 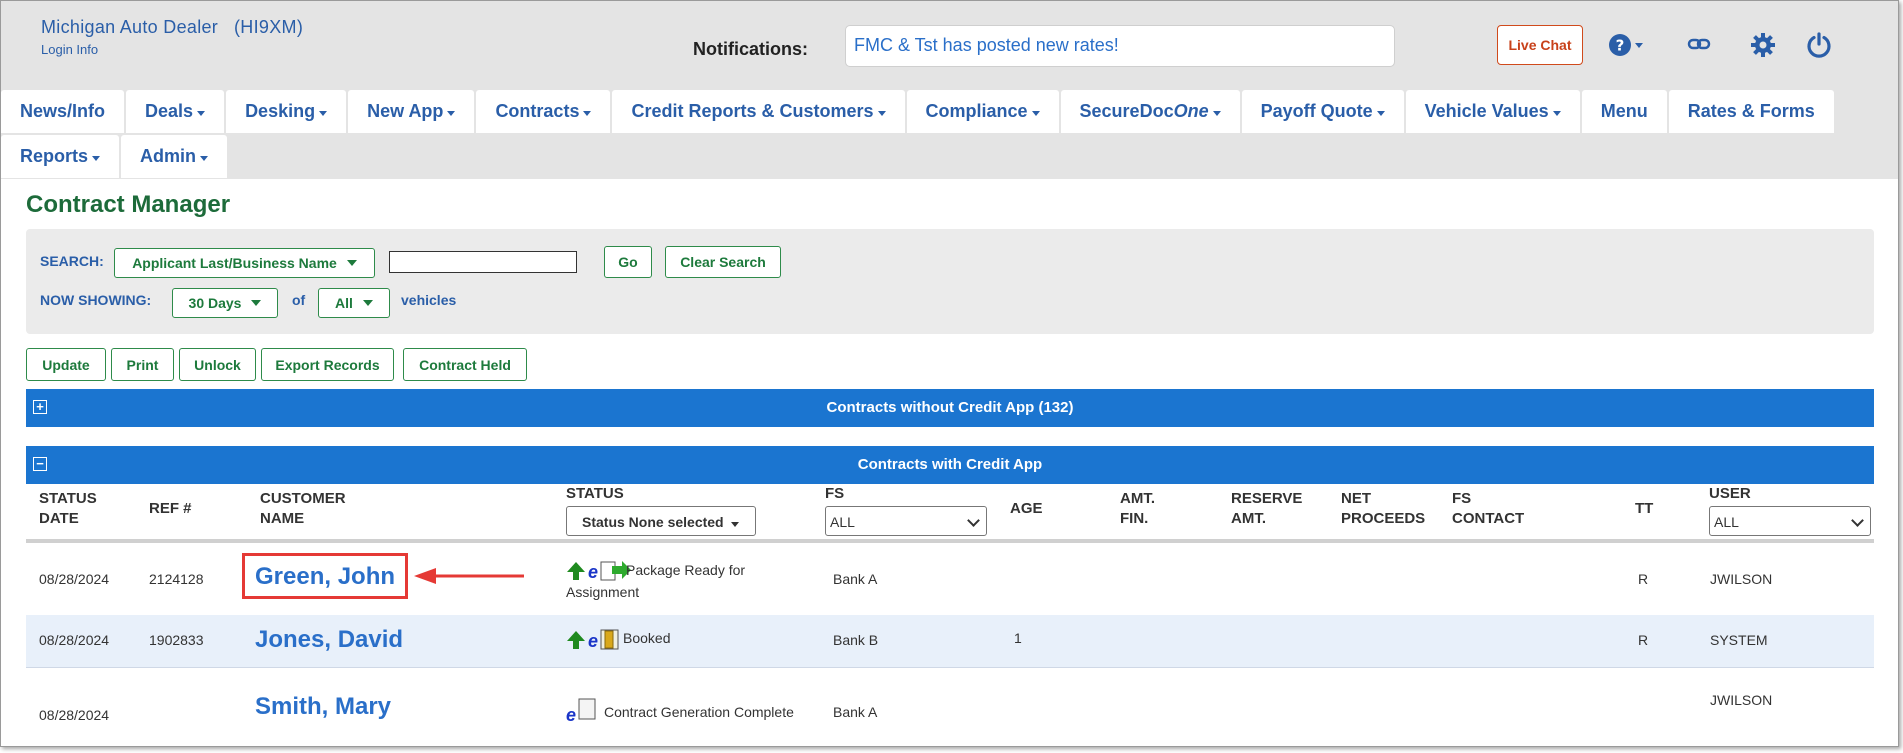 What do you see at coordinates (74, 640) in the screenshot?
I see `row-status-date: 08/28/2024` at bounding box center [74, 640].